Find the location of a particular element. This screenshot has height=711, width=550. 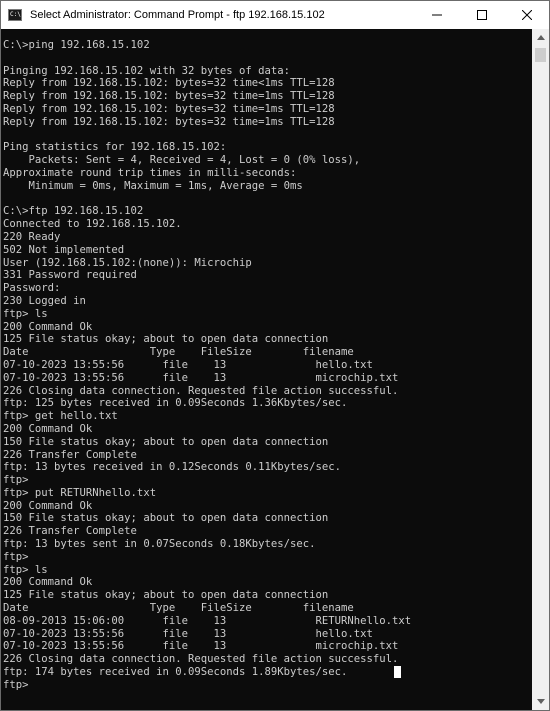

console-line: ftp> put RETURNhello.txt is located at coordinates (267, 493).